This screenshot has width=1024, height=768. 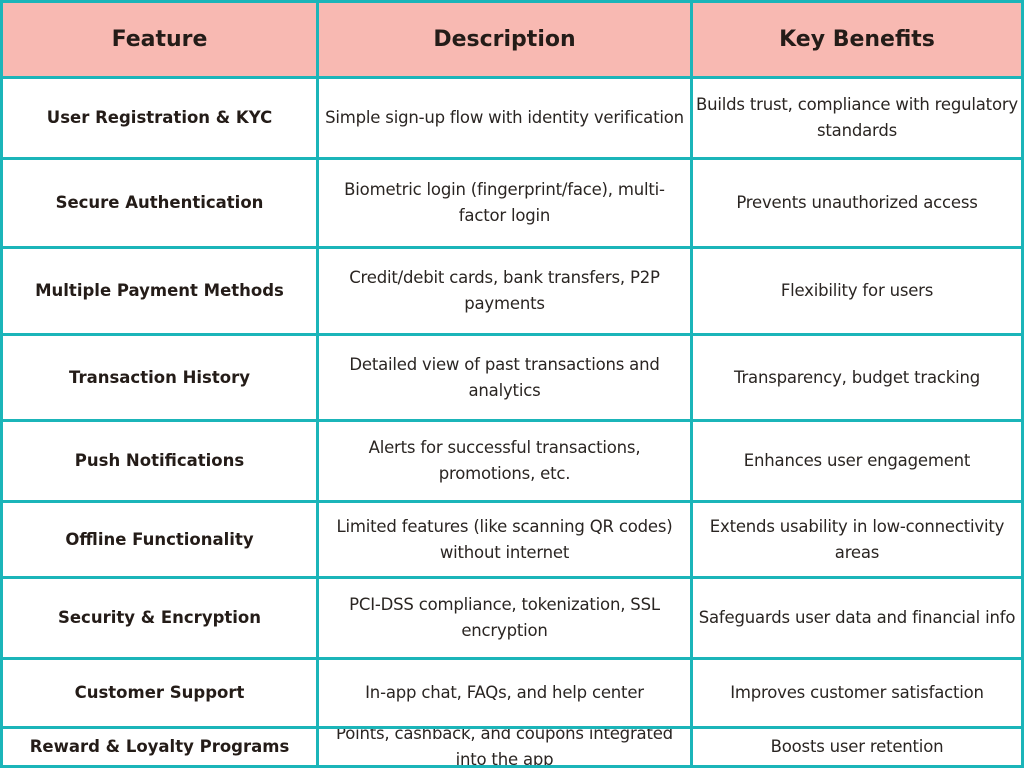 I want to click on row-feature: Multiple Payment Methods, so click(x=159, y=291).